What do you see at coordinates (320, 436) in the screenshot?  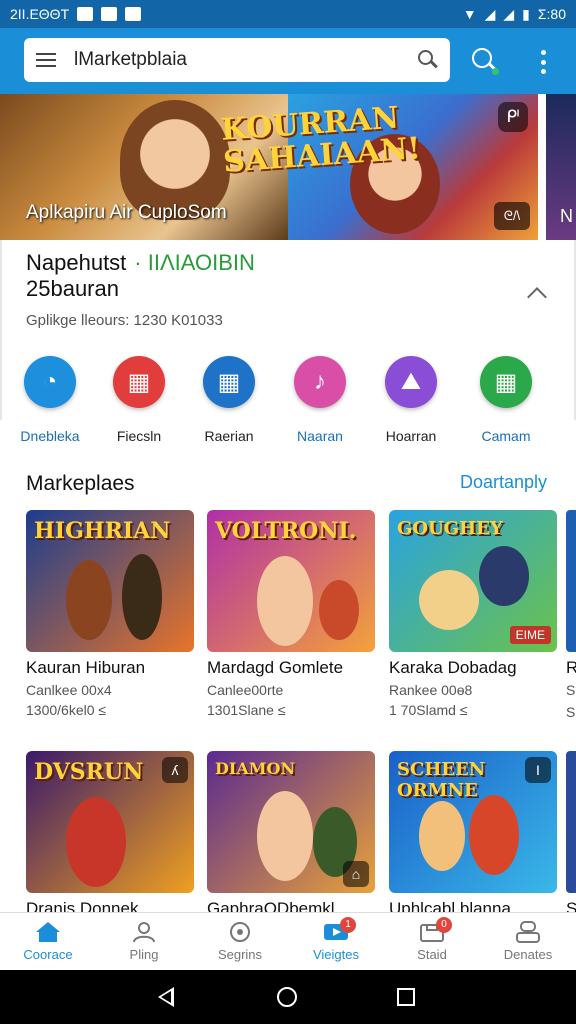 I see `category-label: Naaran` at bounding box center [320, 436].